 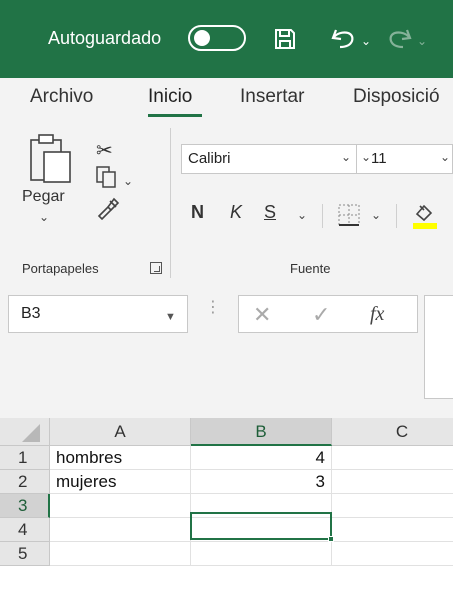 I want to click on cell-a5, so click(x=120, y=554).